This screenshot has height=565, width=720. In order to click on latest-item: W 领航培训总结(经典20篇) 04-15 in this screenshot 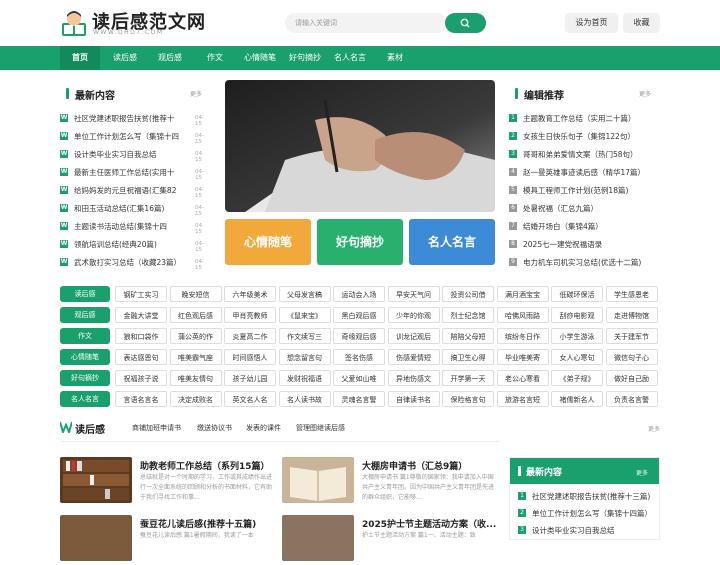, I will do `click(135, 245)`.